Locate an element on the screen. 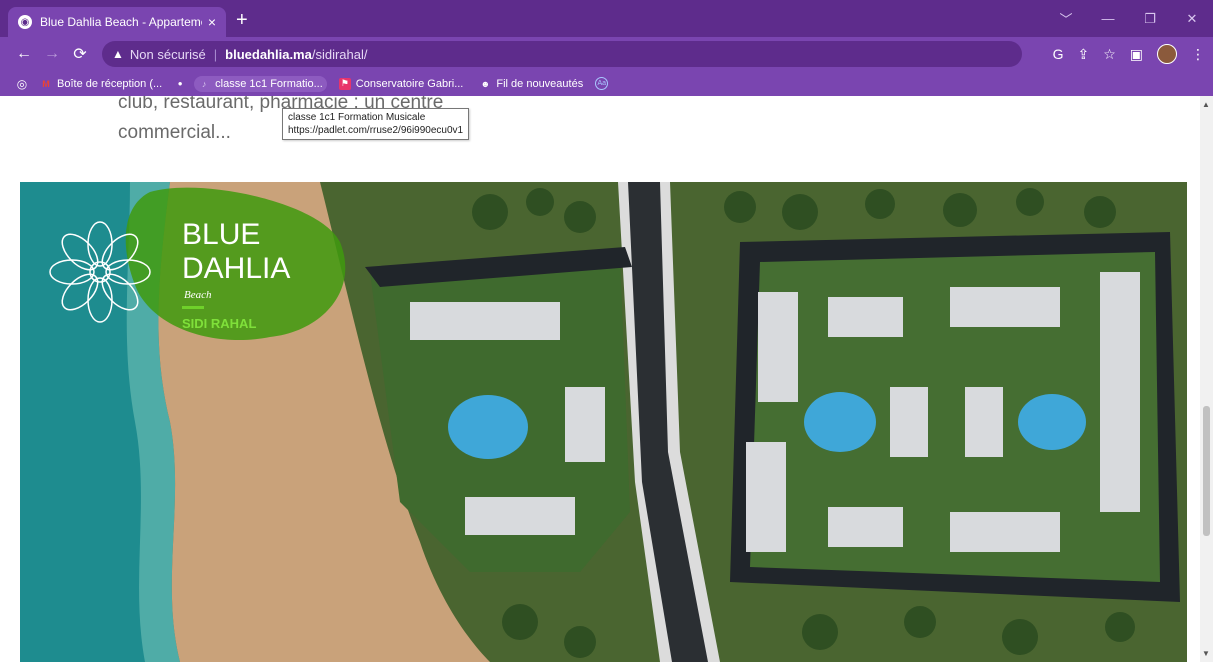 The image size is (1213, 662). security-label: Non sécurisé is located at coordinates (168, 54).